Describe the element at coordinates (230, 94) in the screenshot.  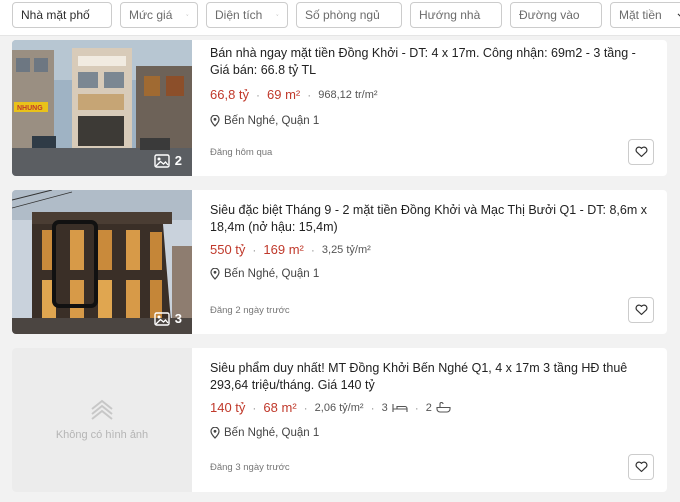
I see `listing-price: 66,8 tỷ` at that location.